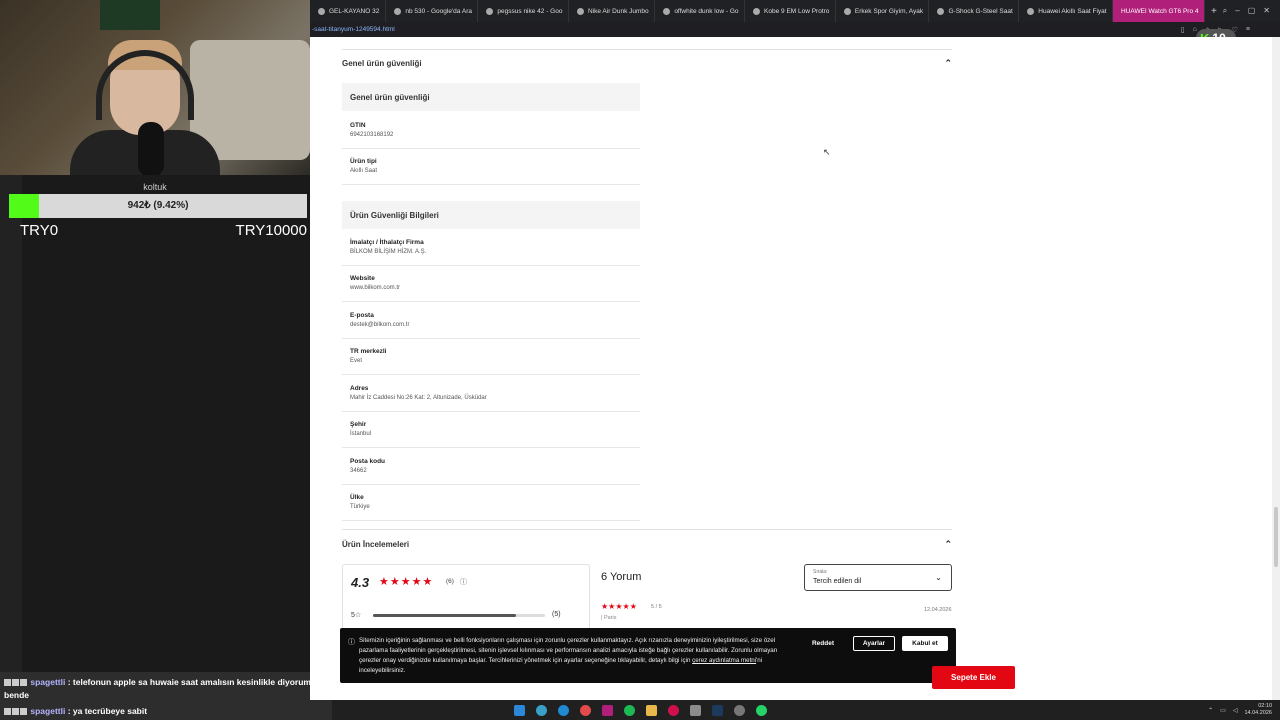 The image size is (1280, 720). Describe the element at coordinates (376, 544) in the screenshot. I see `reviews-section-title: Ürün İncelemeleri` at that location.